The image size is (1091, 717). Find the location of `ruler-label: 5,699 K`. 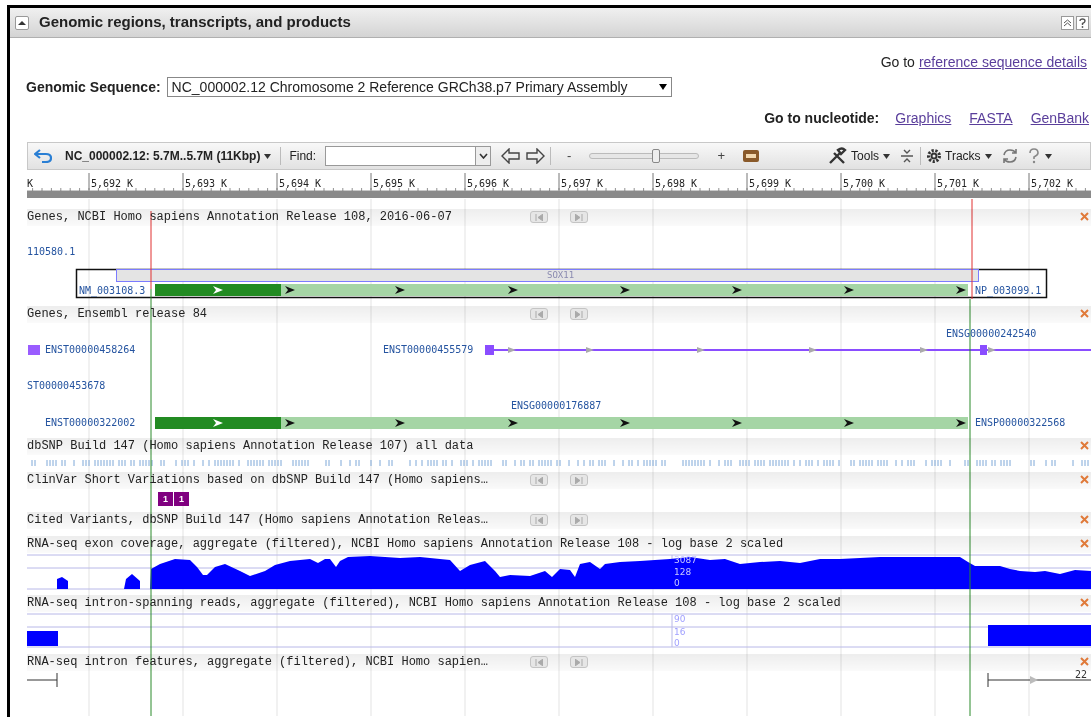

ruler-label: 5,699 K is located at coordinates (770, 184).